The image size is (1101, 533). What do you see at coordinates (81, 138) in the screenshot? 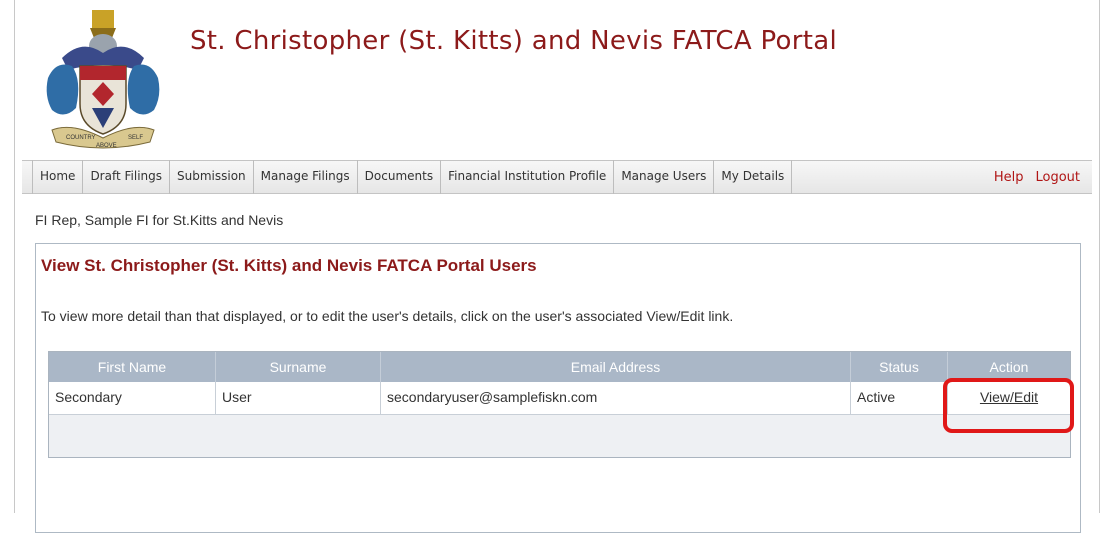
I see `svg-text: COUNTRY` at bounding box center [81, 138].